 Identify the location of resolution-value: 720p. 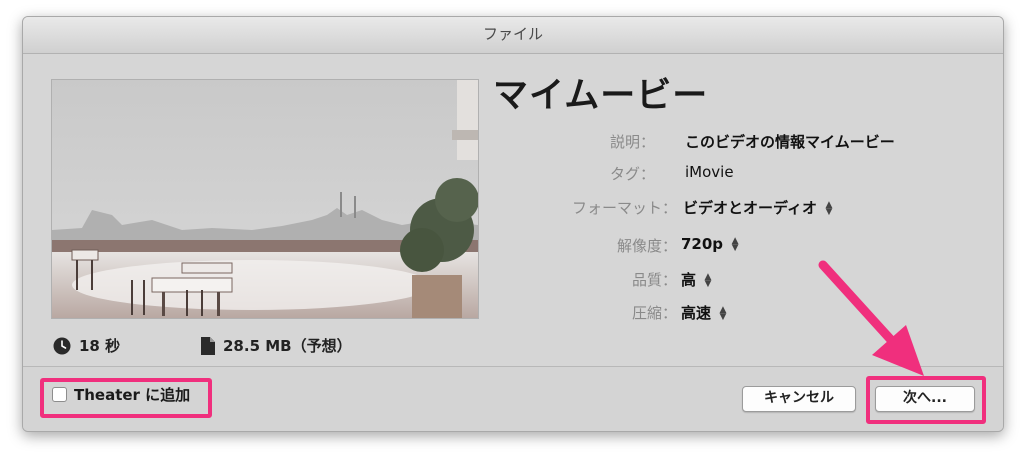
(702, 244).